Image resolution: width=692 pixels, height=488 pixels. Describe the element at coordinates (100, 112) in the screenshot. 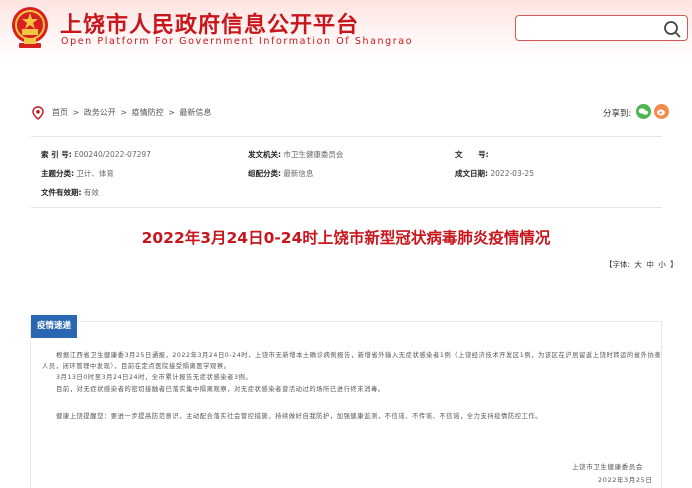

I see `breadcrumb-gov-affairs: 政务公开` at that location.